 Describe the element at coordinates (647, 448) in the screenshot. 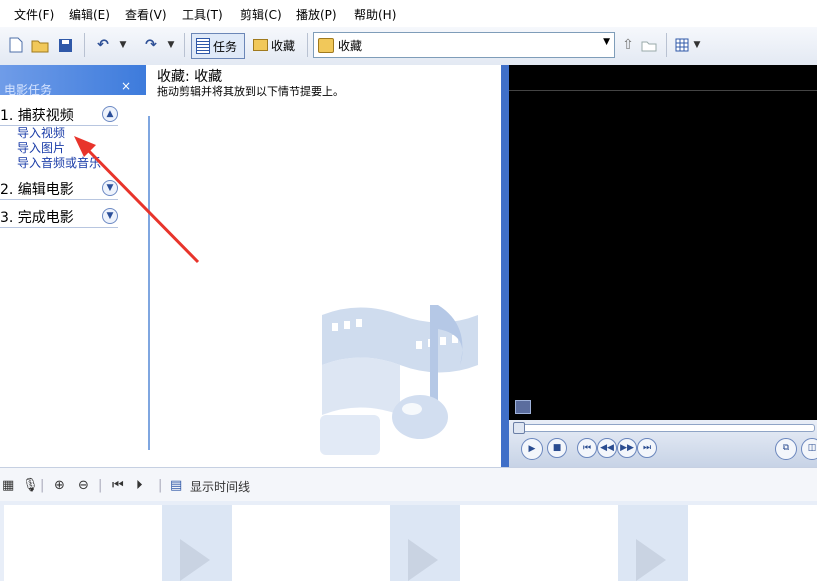

I see `next-frame-icon: ⏭` at that location.